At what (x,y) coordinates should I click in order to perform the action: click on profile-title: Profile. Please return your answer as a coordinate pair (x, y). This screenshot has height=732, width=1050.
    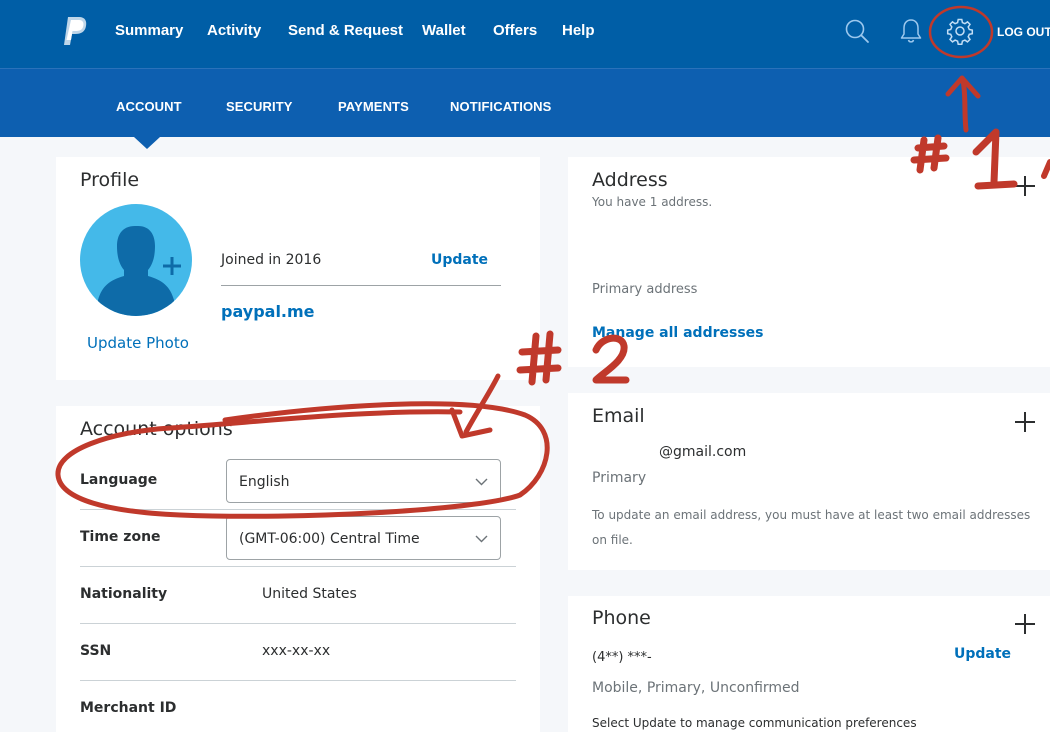
    Looking at the image, I should click on (110, 180).